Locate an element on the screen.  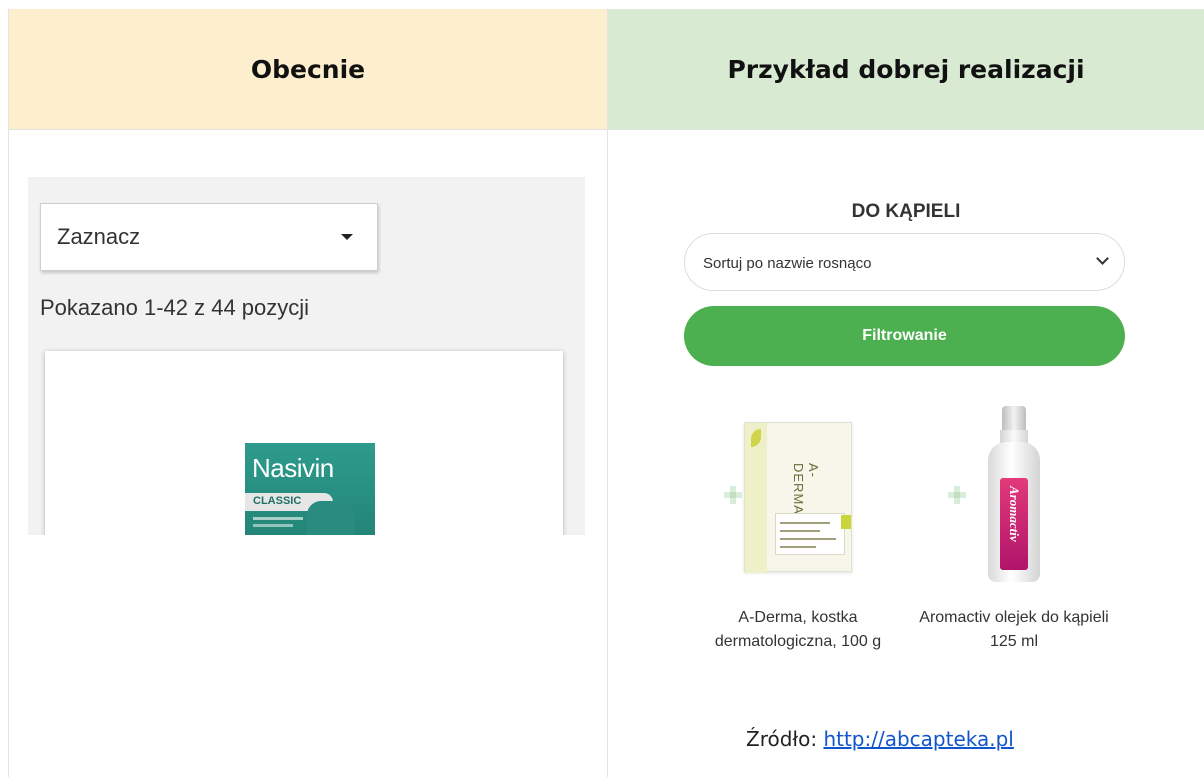
product-card: Nasivin CLASSIC is located at coordinates (304, 443).